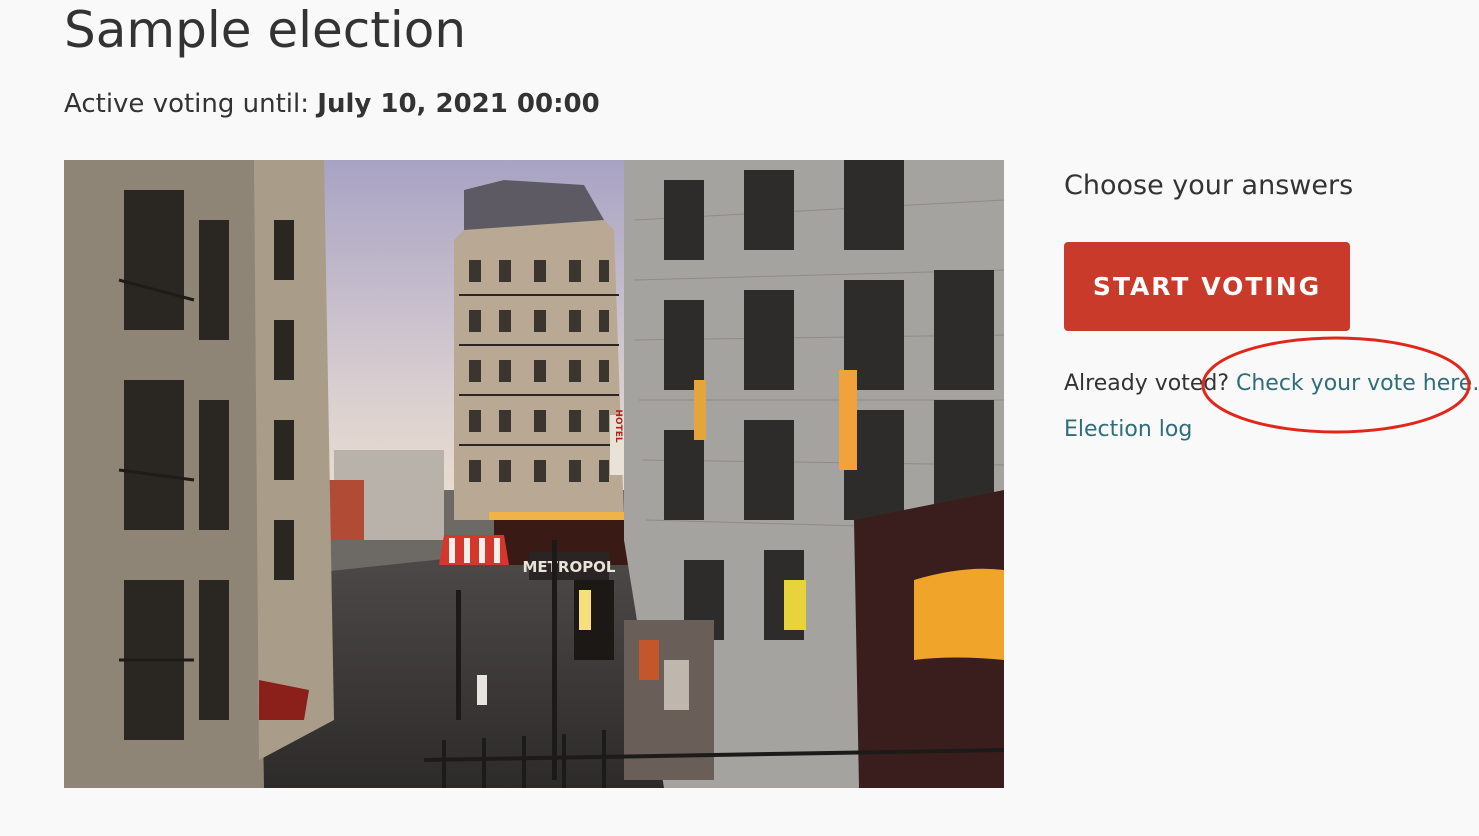 The width and height of the screenshot is (1479, 836). Describe the element at coordinates (1146, 383) in the screenshot. I see `already-voted-text: Already voted?` at that location.